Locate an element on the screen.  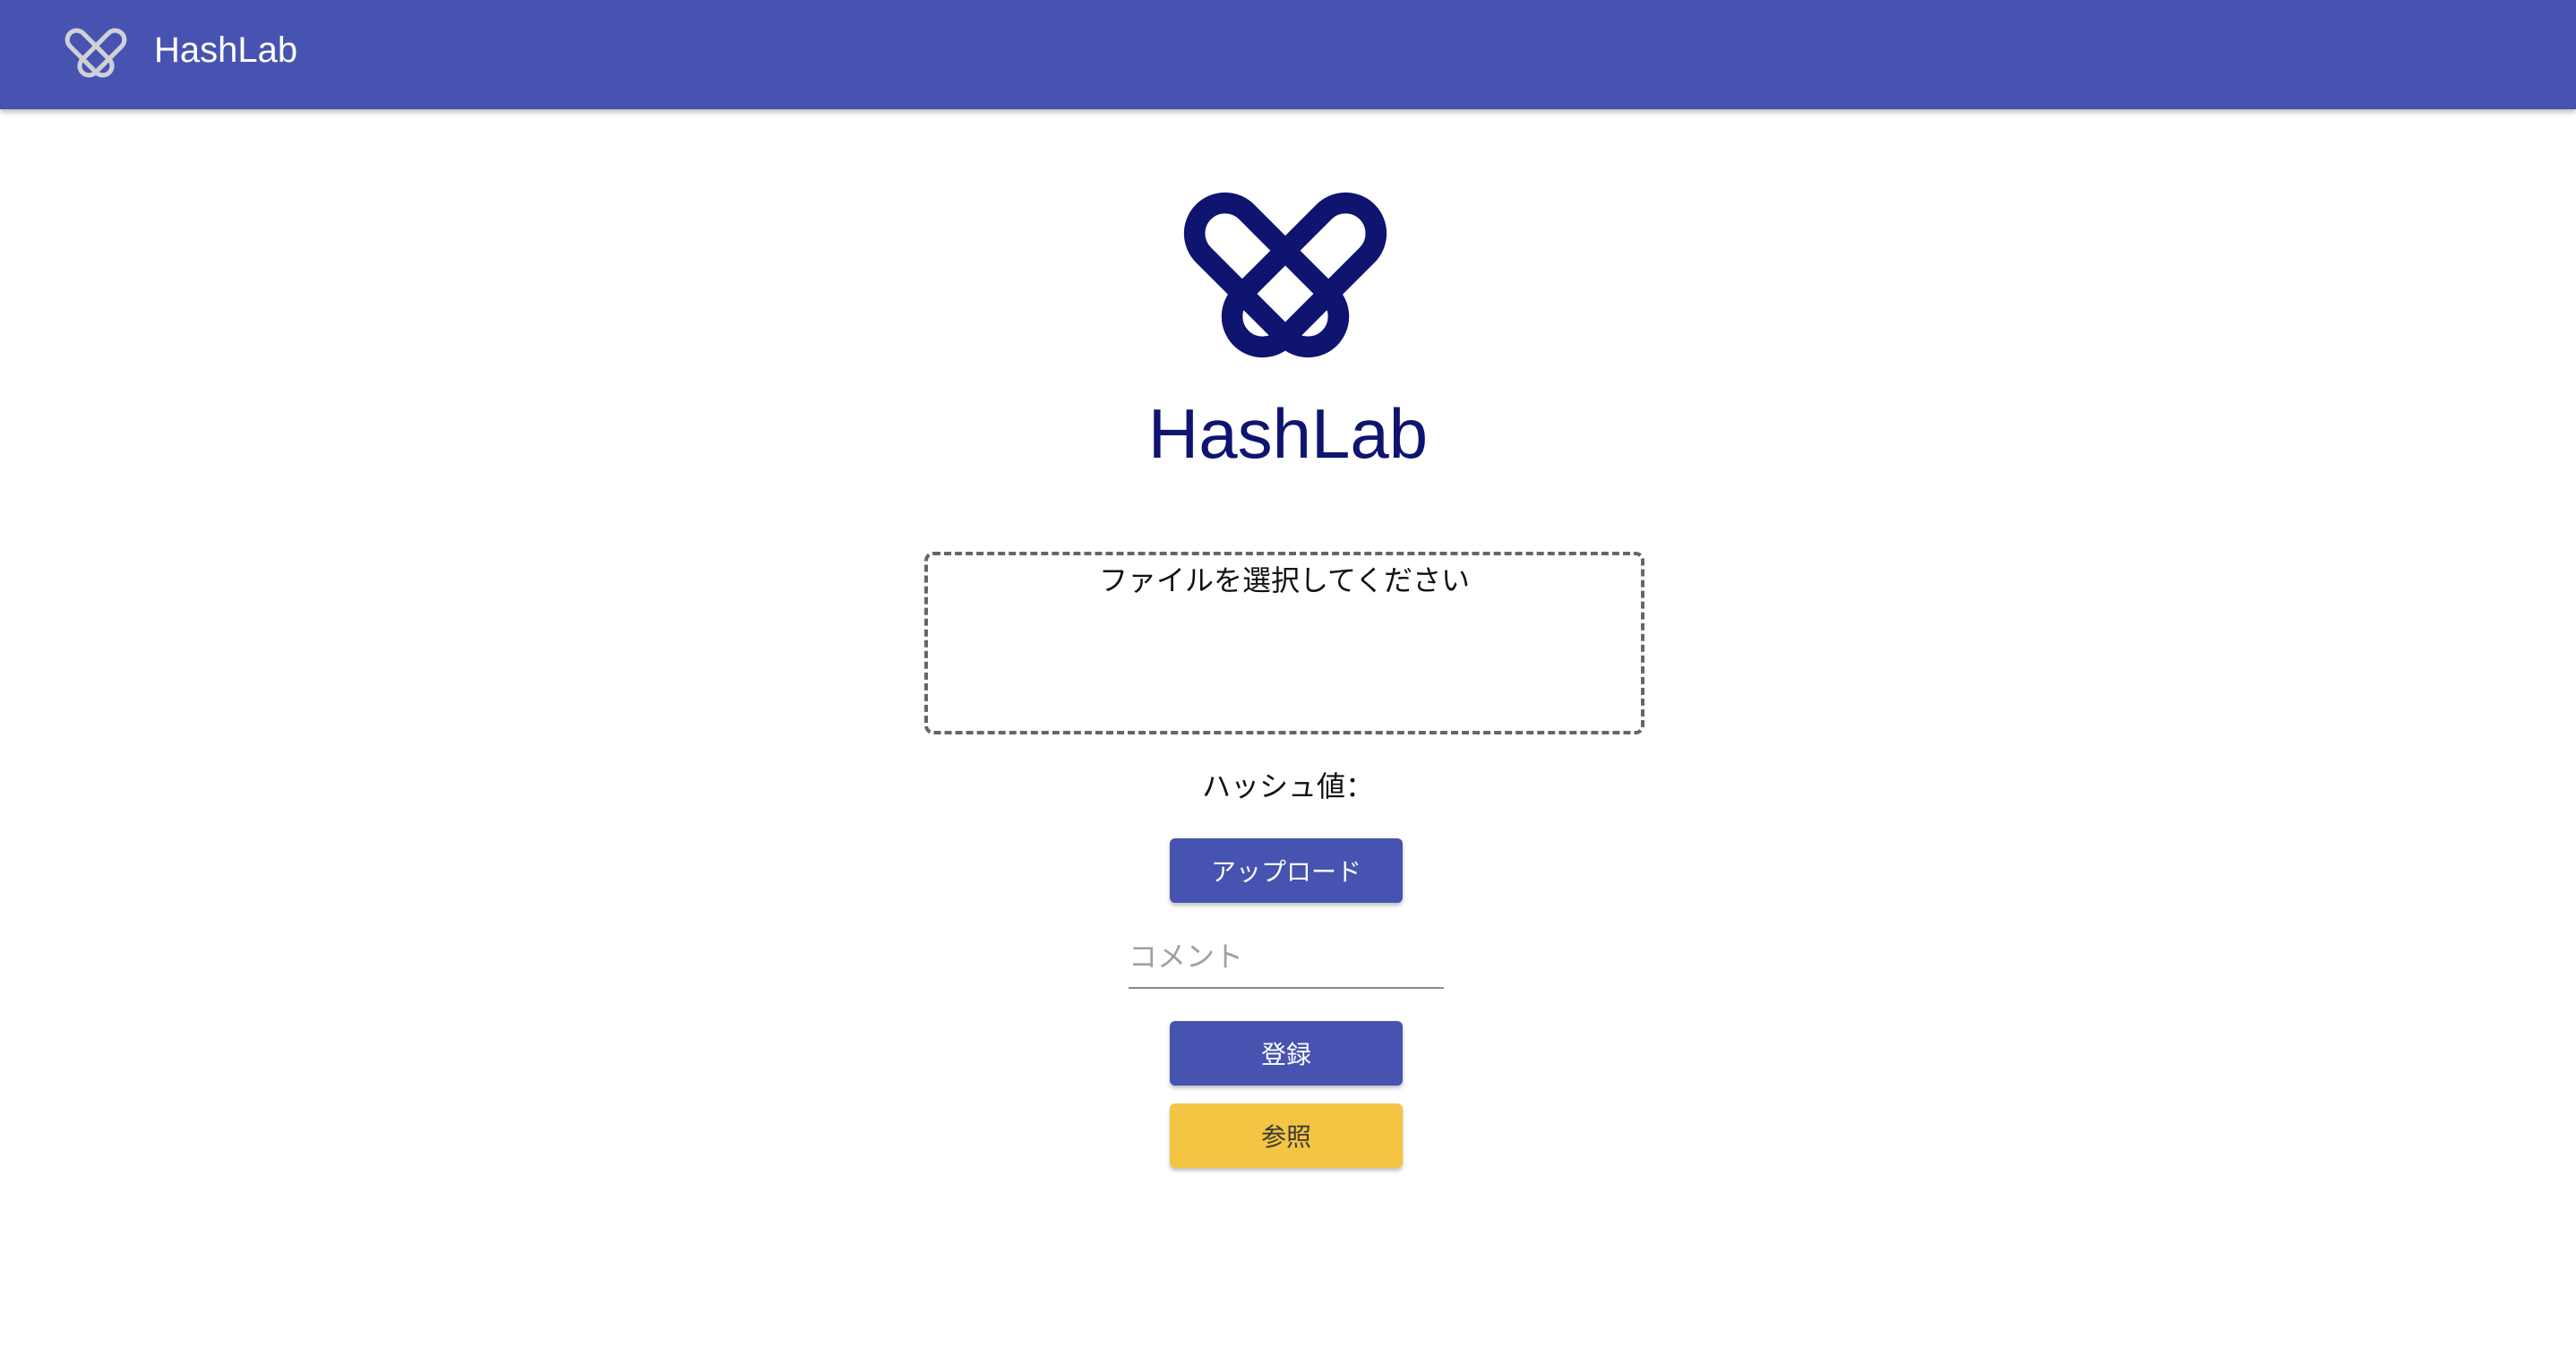
reference-button: 参照 is located at coordinates (1286, 1135).